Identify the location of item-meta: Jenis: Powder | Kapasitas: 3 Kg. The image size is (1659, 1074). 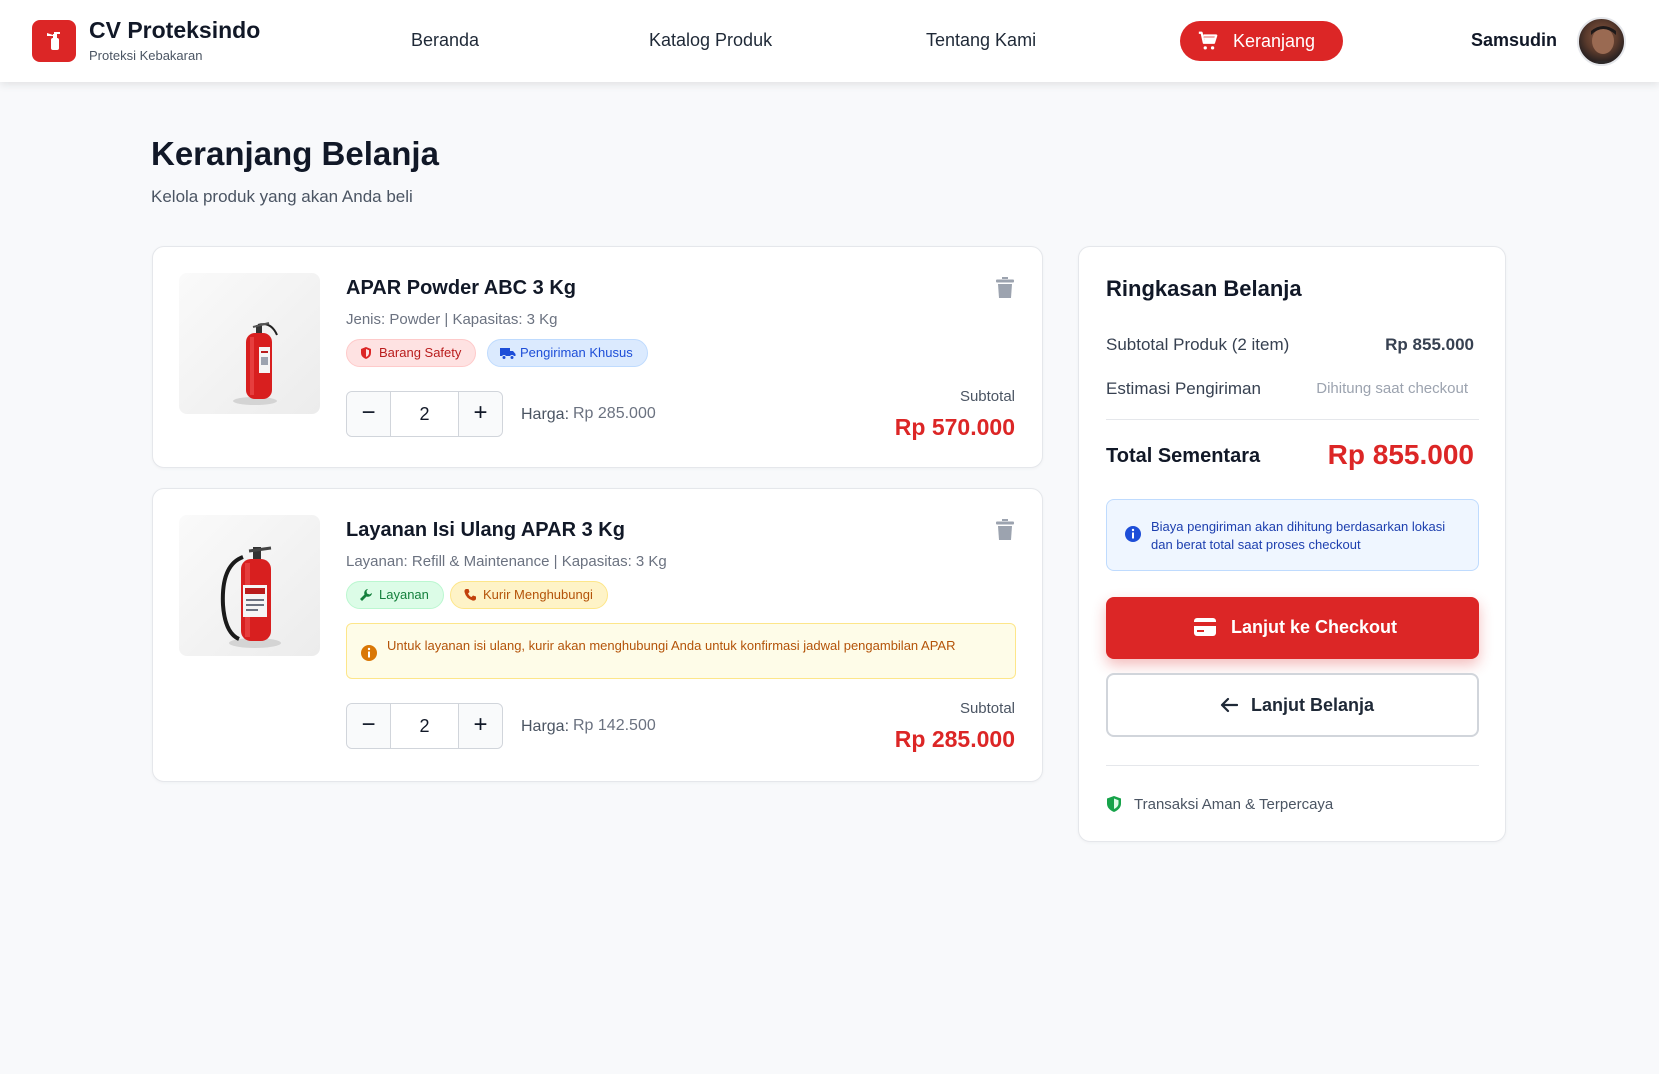
(452, 319).